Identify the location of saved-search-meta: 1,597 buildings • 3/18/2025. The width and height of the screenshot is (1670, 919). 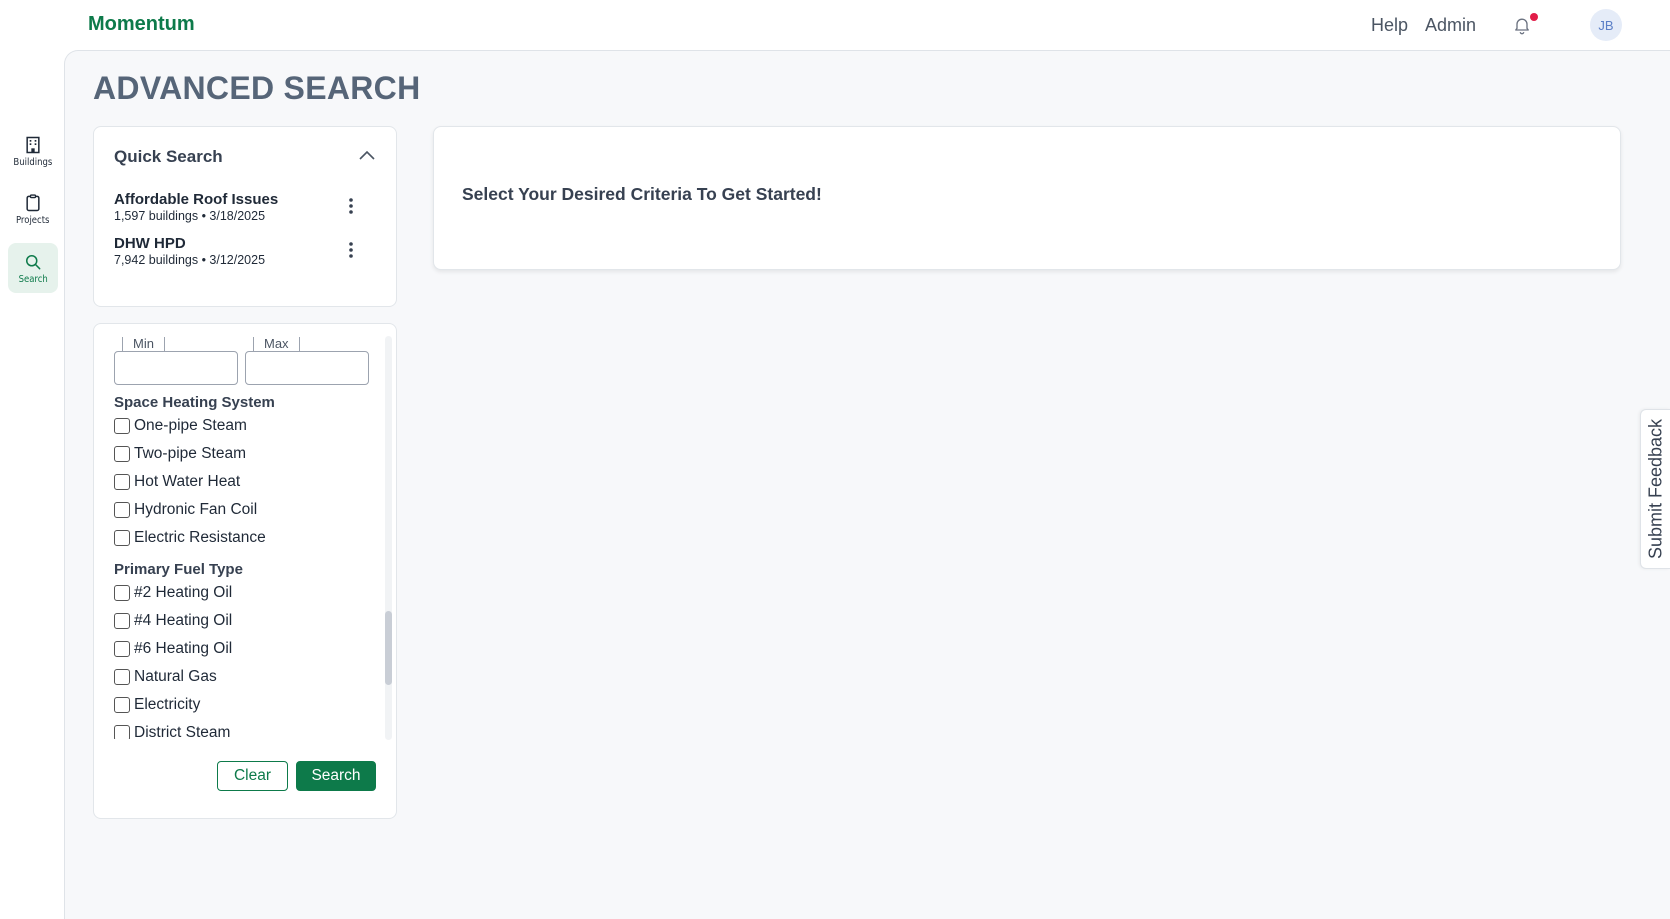
(190, 216).